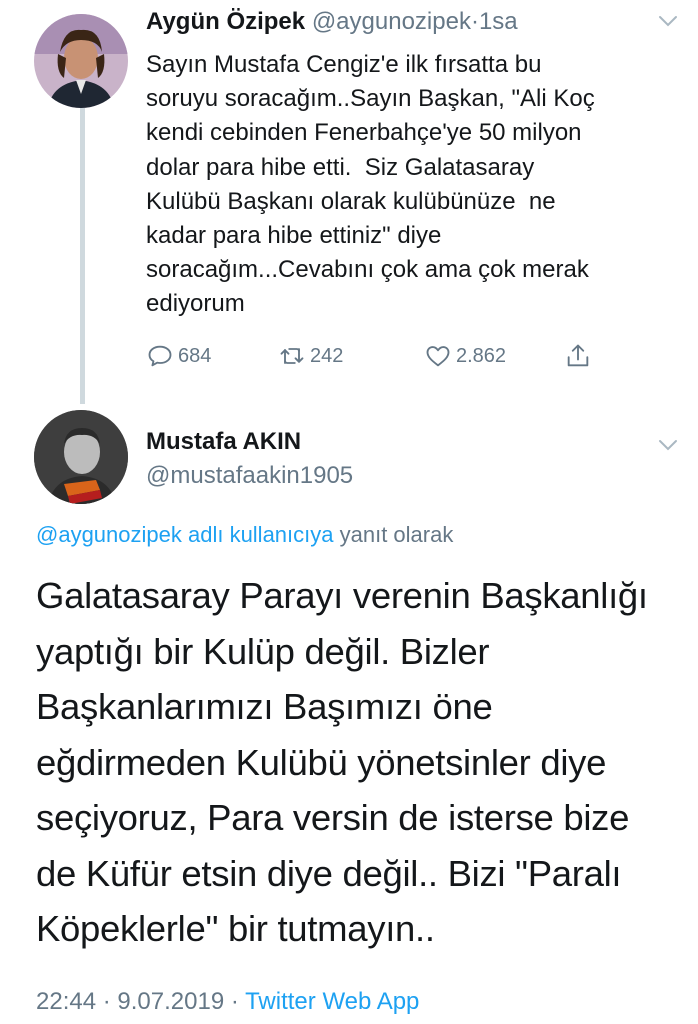 Image resolution: width=698 pixels, height=1024 pixels. I want to click on thread-connector-line, so click(82, 256).